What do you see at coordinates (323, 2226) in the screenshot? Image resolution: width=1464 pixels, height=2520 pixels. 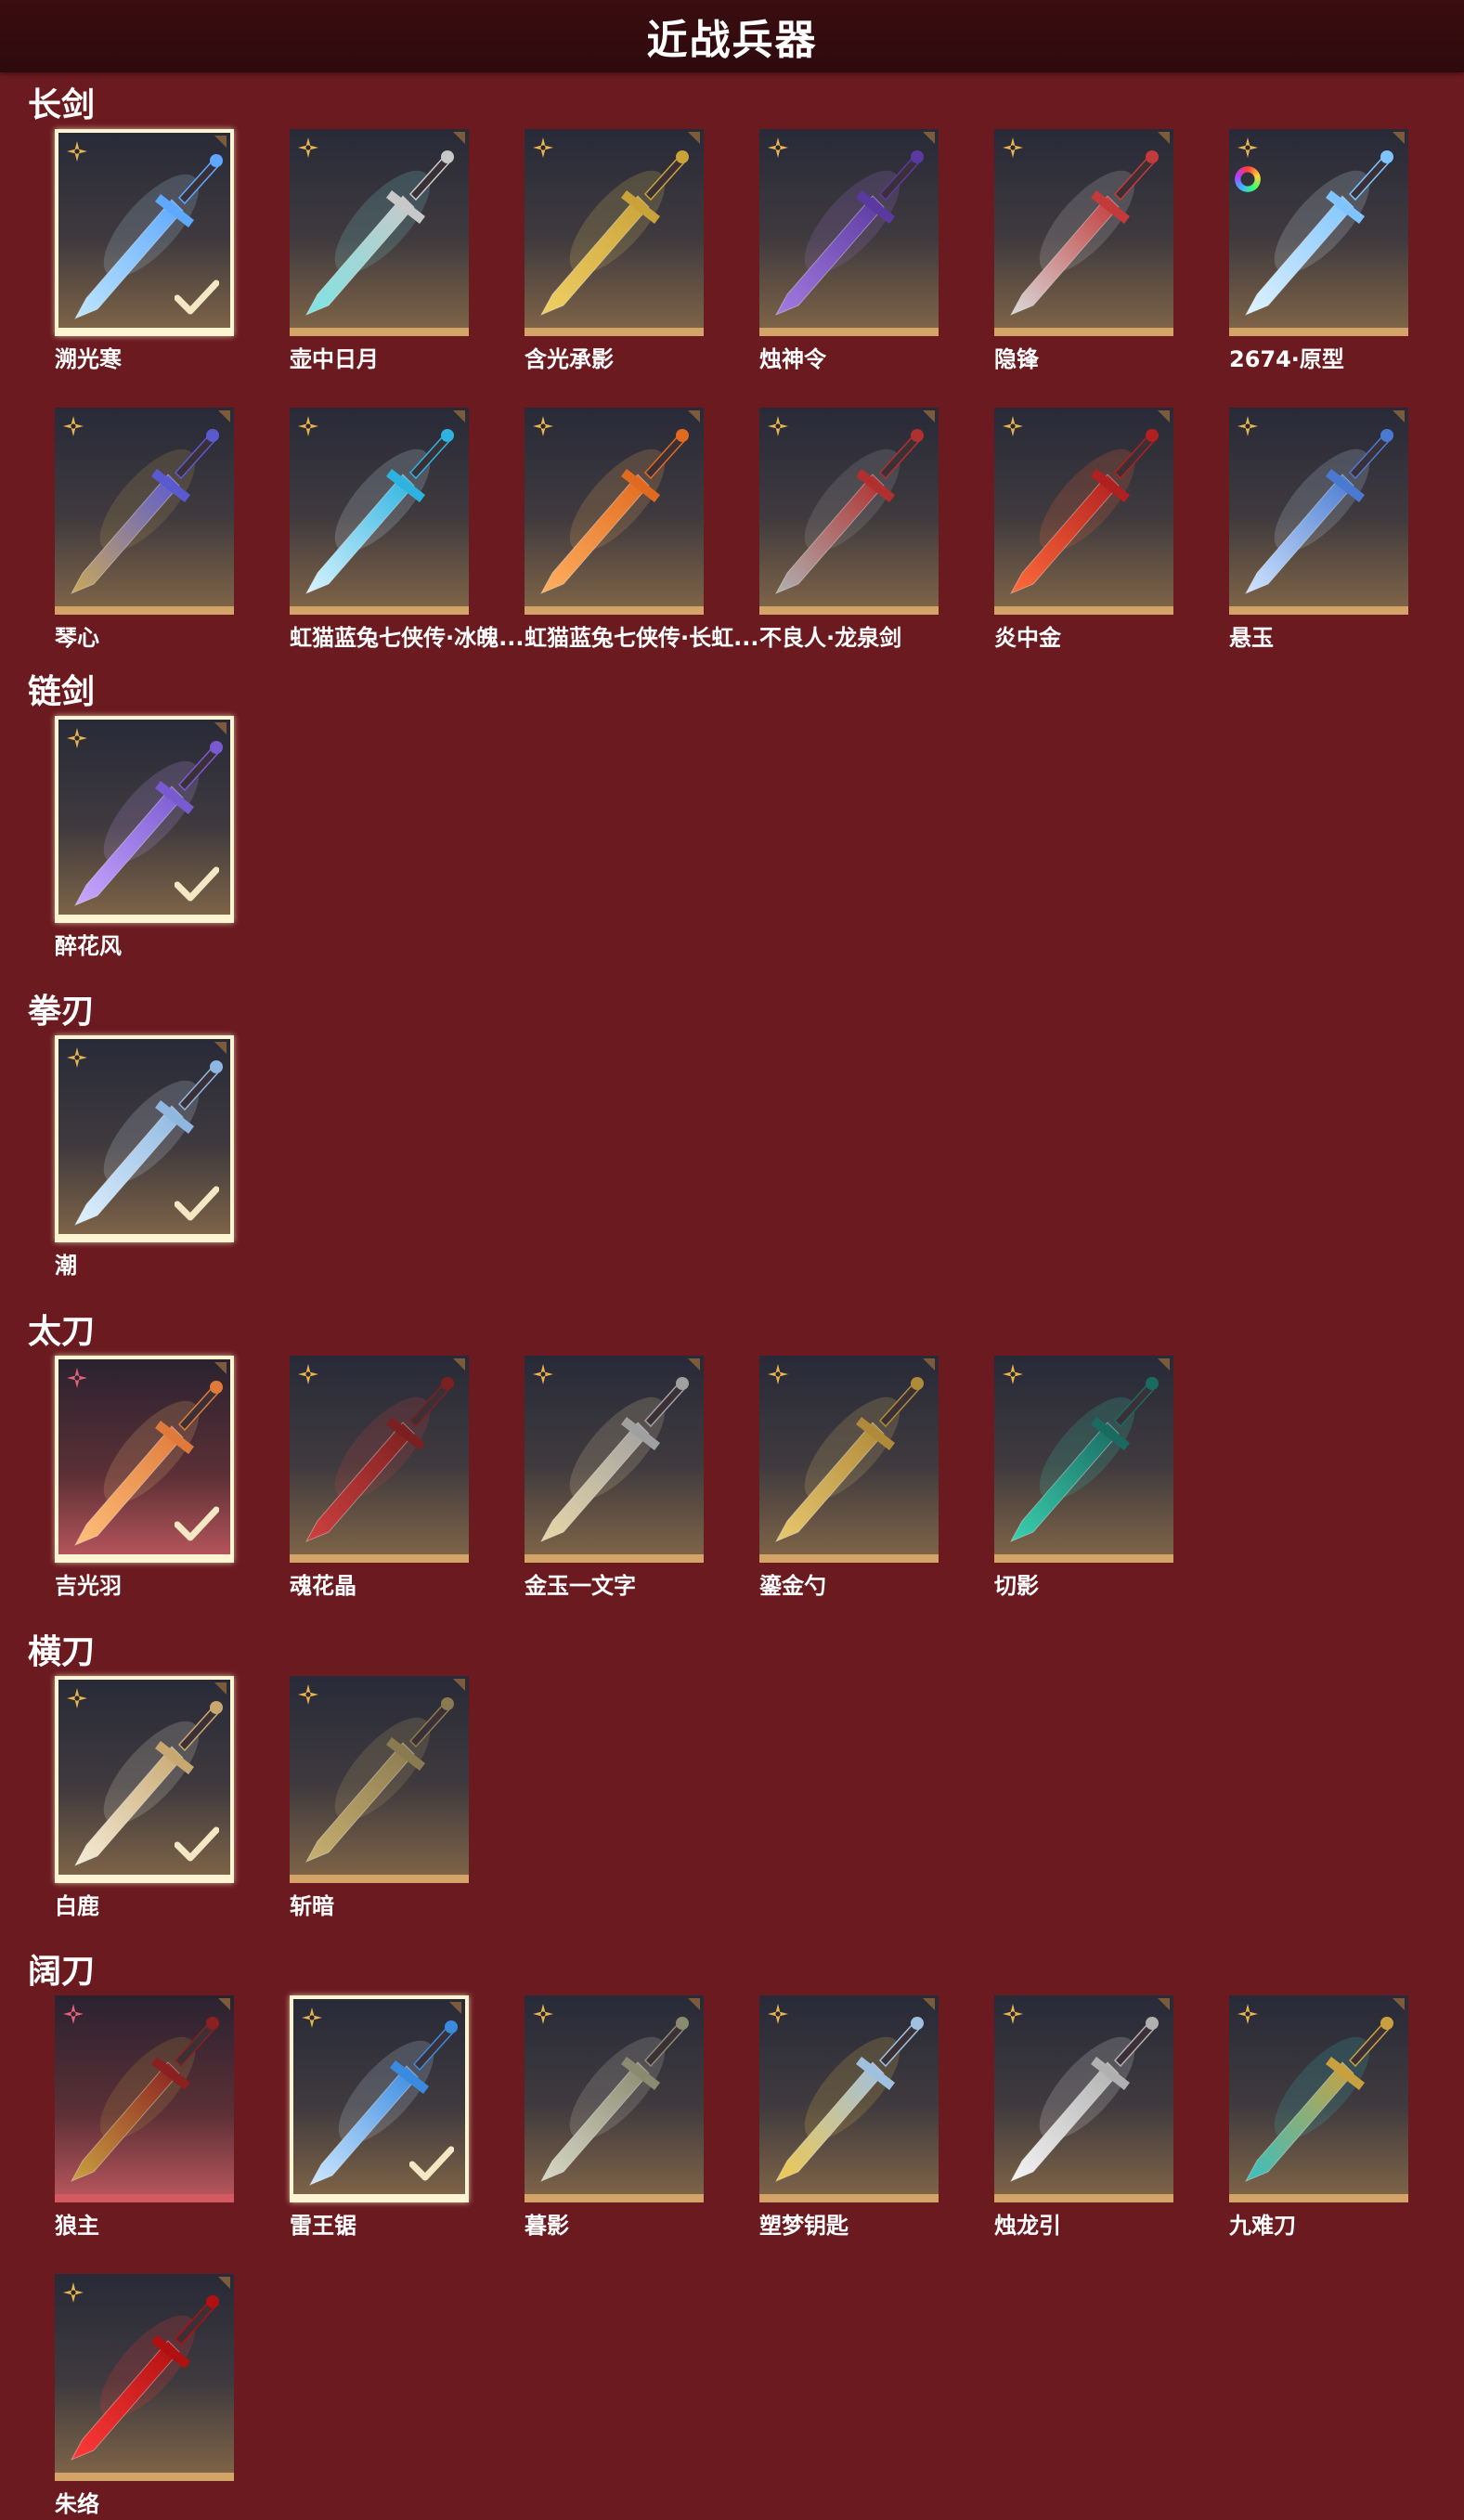 I see `weapon-name: 雷王锯` at bounding box center [323, 2226].